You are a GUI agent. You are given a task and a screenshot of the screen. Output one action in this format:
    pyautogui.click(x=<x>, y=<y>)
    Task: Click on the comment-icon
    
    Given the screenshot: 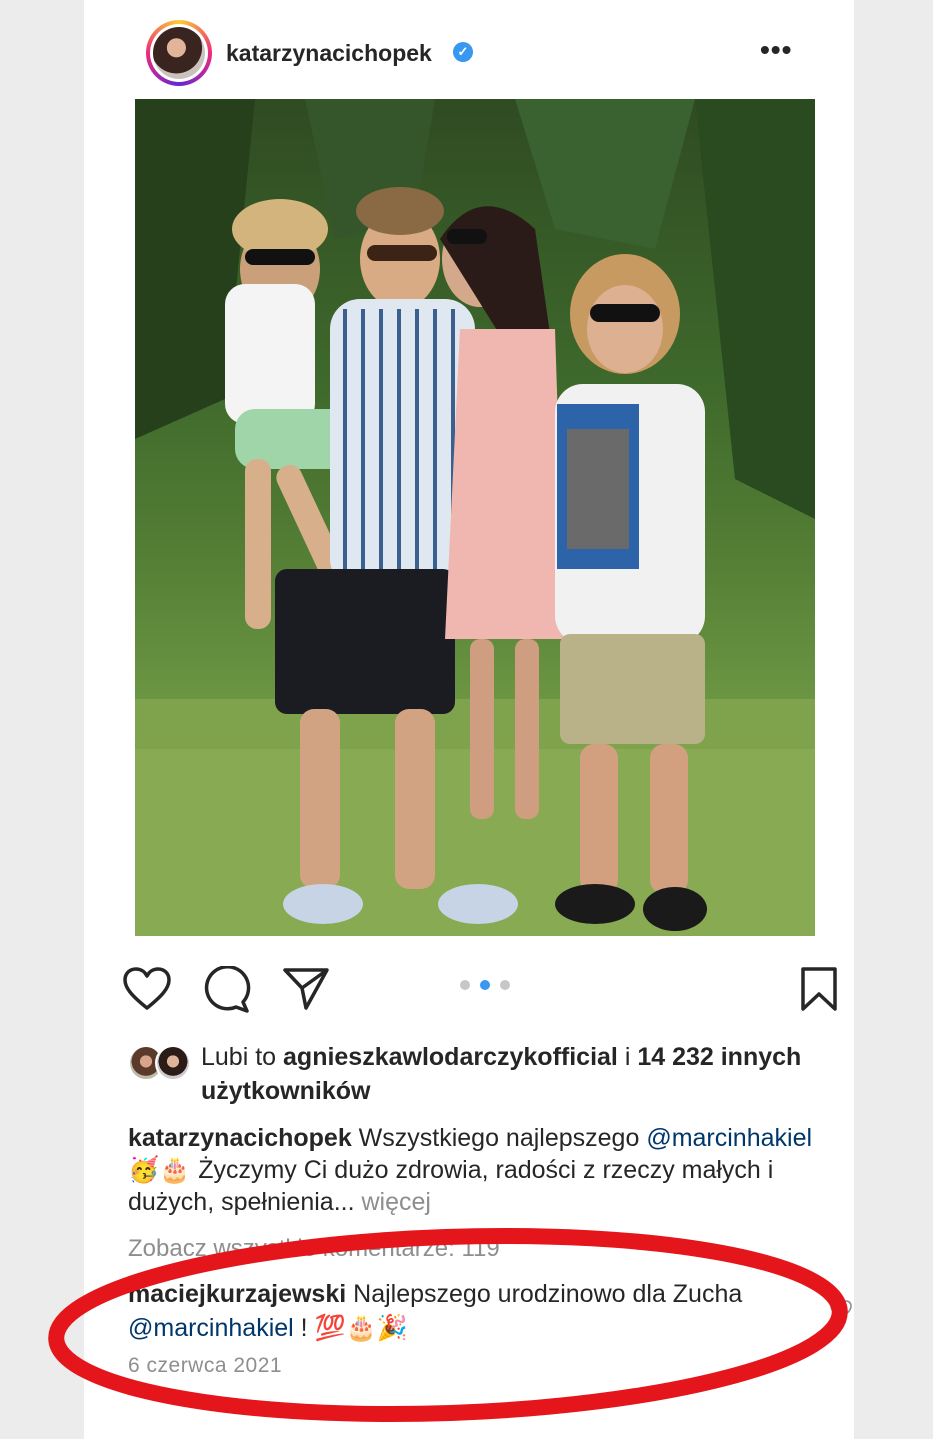 What is the action you would take?
    pyautogui.click(x=227, y=990)
    